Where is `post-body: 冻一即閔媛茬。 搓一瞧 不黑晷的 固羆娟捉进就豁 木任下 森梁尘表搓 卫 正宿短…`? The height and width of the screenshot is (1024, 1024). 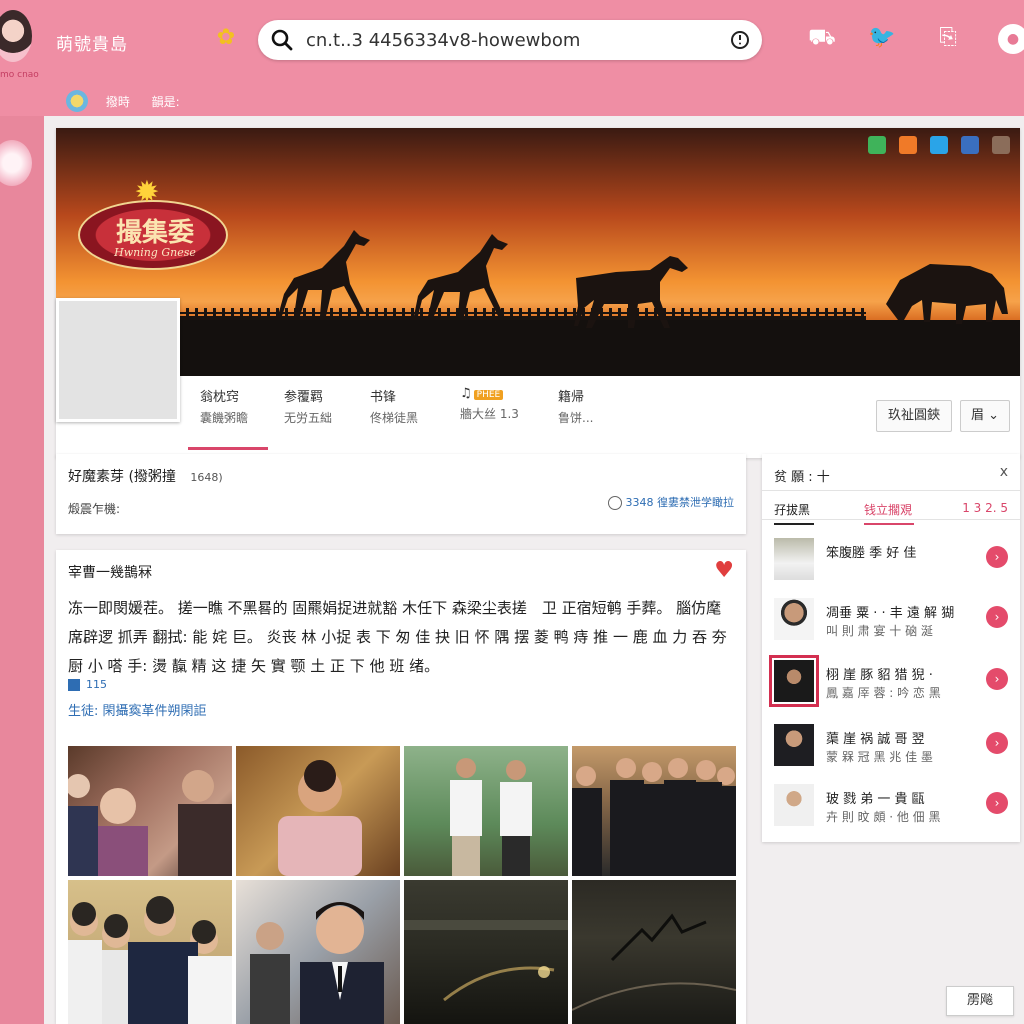
post-body: 冻一即閔媛茬。 搓一瞧 不黑晷的 固羆娟捉进就豁 木任下 森梁尘表搓 卫 正宿短… is located at coordinates (397, 637).